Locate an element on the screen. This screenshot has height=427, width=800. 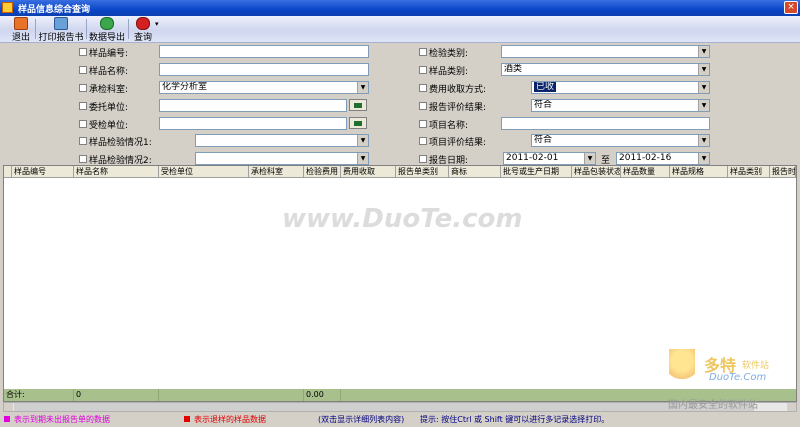
date-to-picker: 2011-02-16 ▼ is located at coordinates (663, 158).